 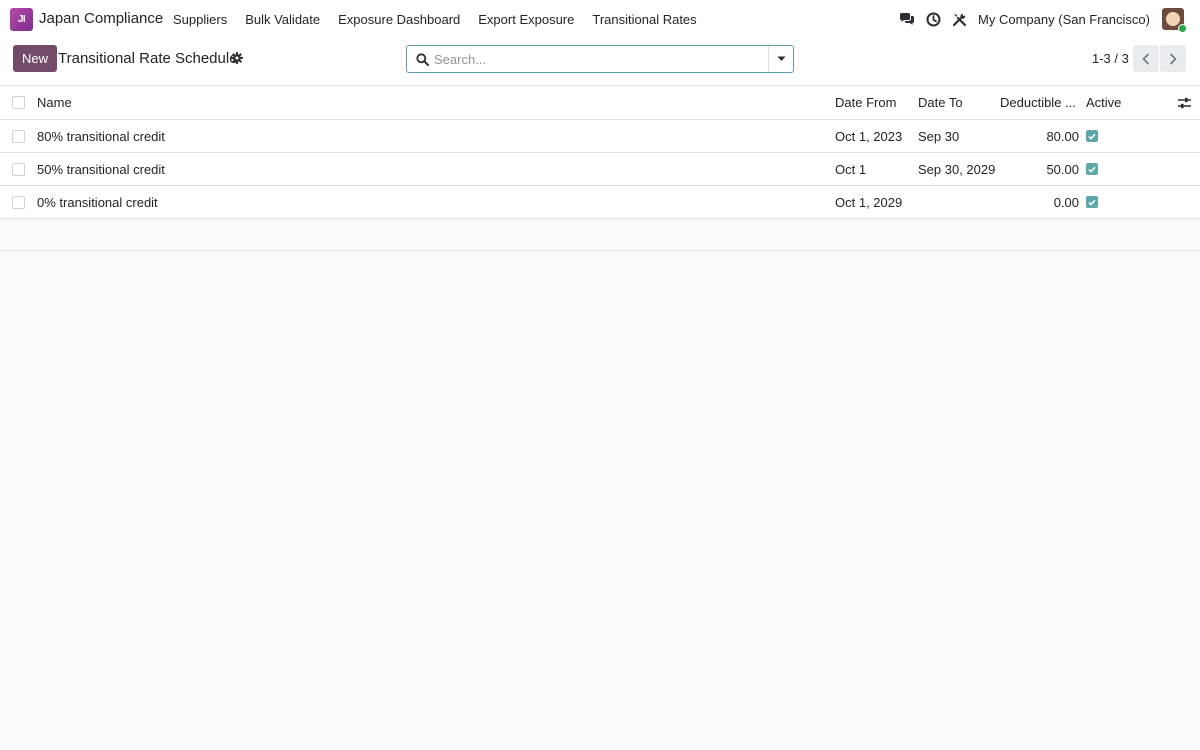 What do you see at coordinates (427, 202) in the screenshot?
I see `cell-name: 0% transitional credit` at bounding box center [427, 202].